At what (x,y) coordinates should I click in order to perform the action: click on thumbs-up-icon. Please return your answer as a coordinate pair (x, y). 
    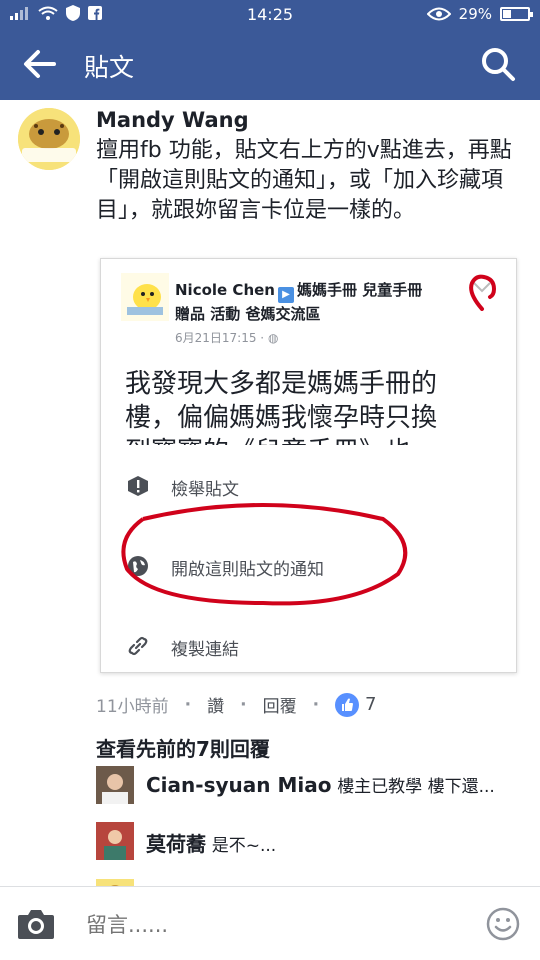
    Looking at the image, I should click on (347, 704).